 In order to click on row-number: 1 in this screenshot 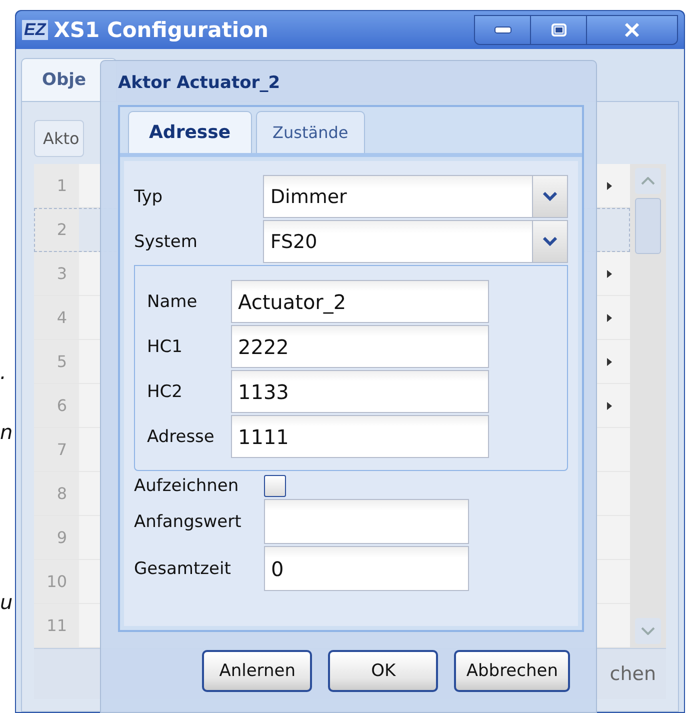, I will do `click(56, 185)`.